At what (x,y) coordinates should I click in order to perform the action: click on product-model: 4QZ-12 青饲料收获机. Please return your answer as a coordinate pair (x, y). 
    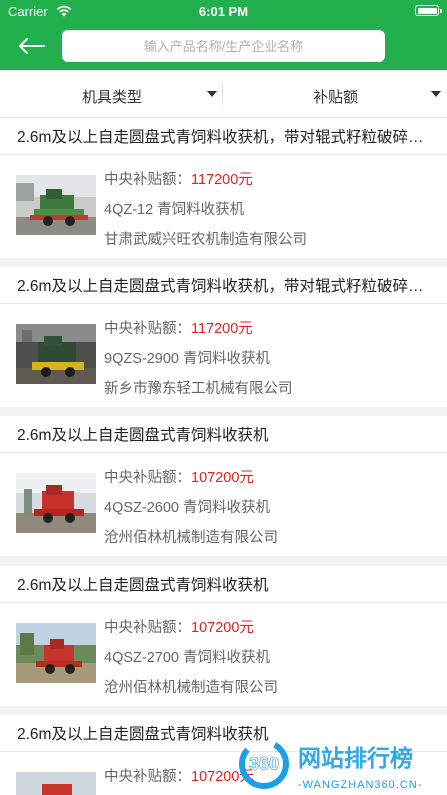
    Looking at the image, I should click on (174, 210).